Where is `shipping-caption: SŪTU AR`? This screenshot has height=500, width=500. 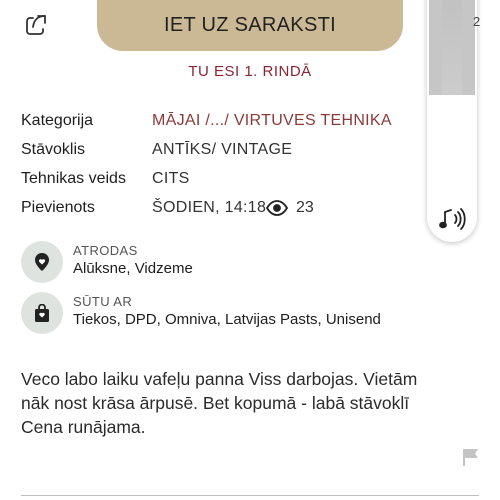 shipping-caption: SŪTU AR is located at coordinates (103, 301).